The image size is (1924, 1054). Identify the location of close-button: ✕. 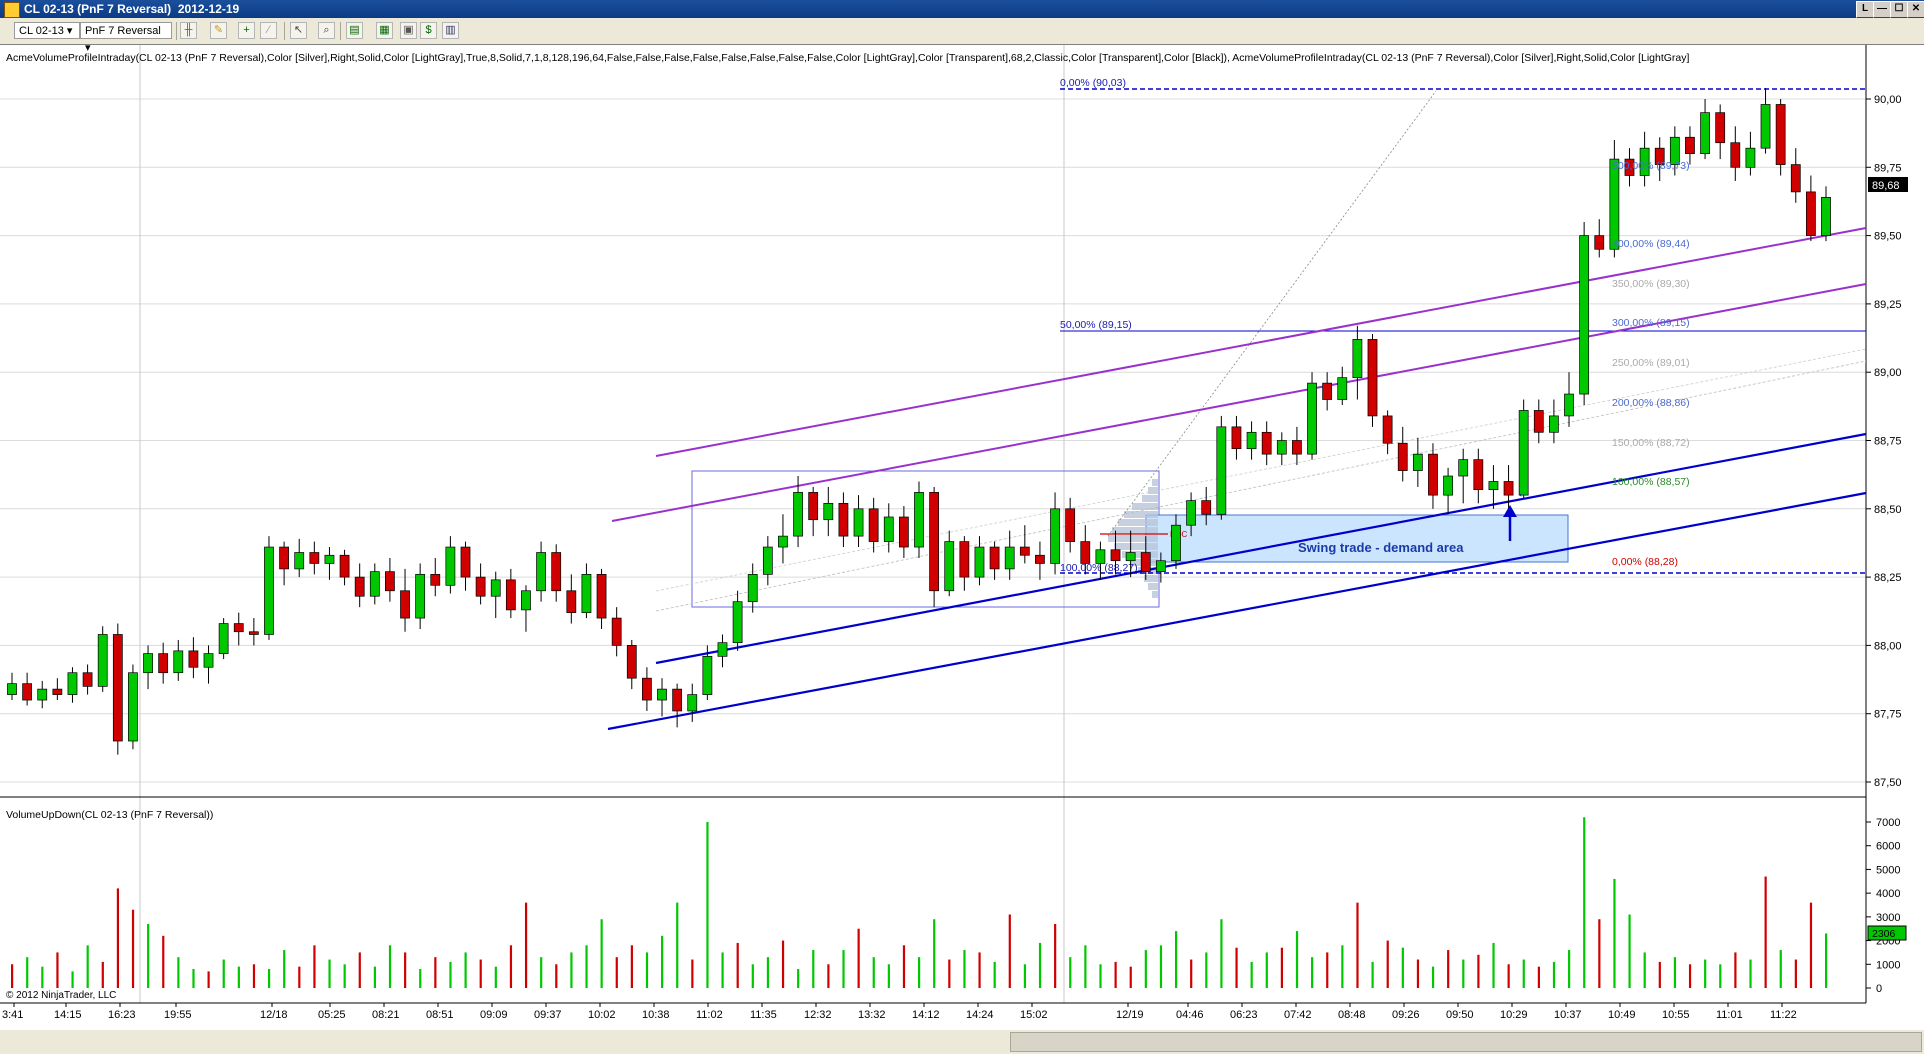
(1915, 9).